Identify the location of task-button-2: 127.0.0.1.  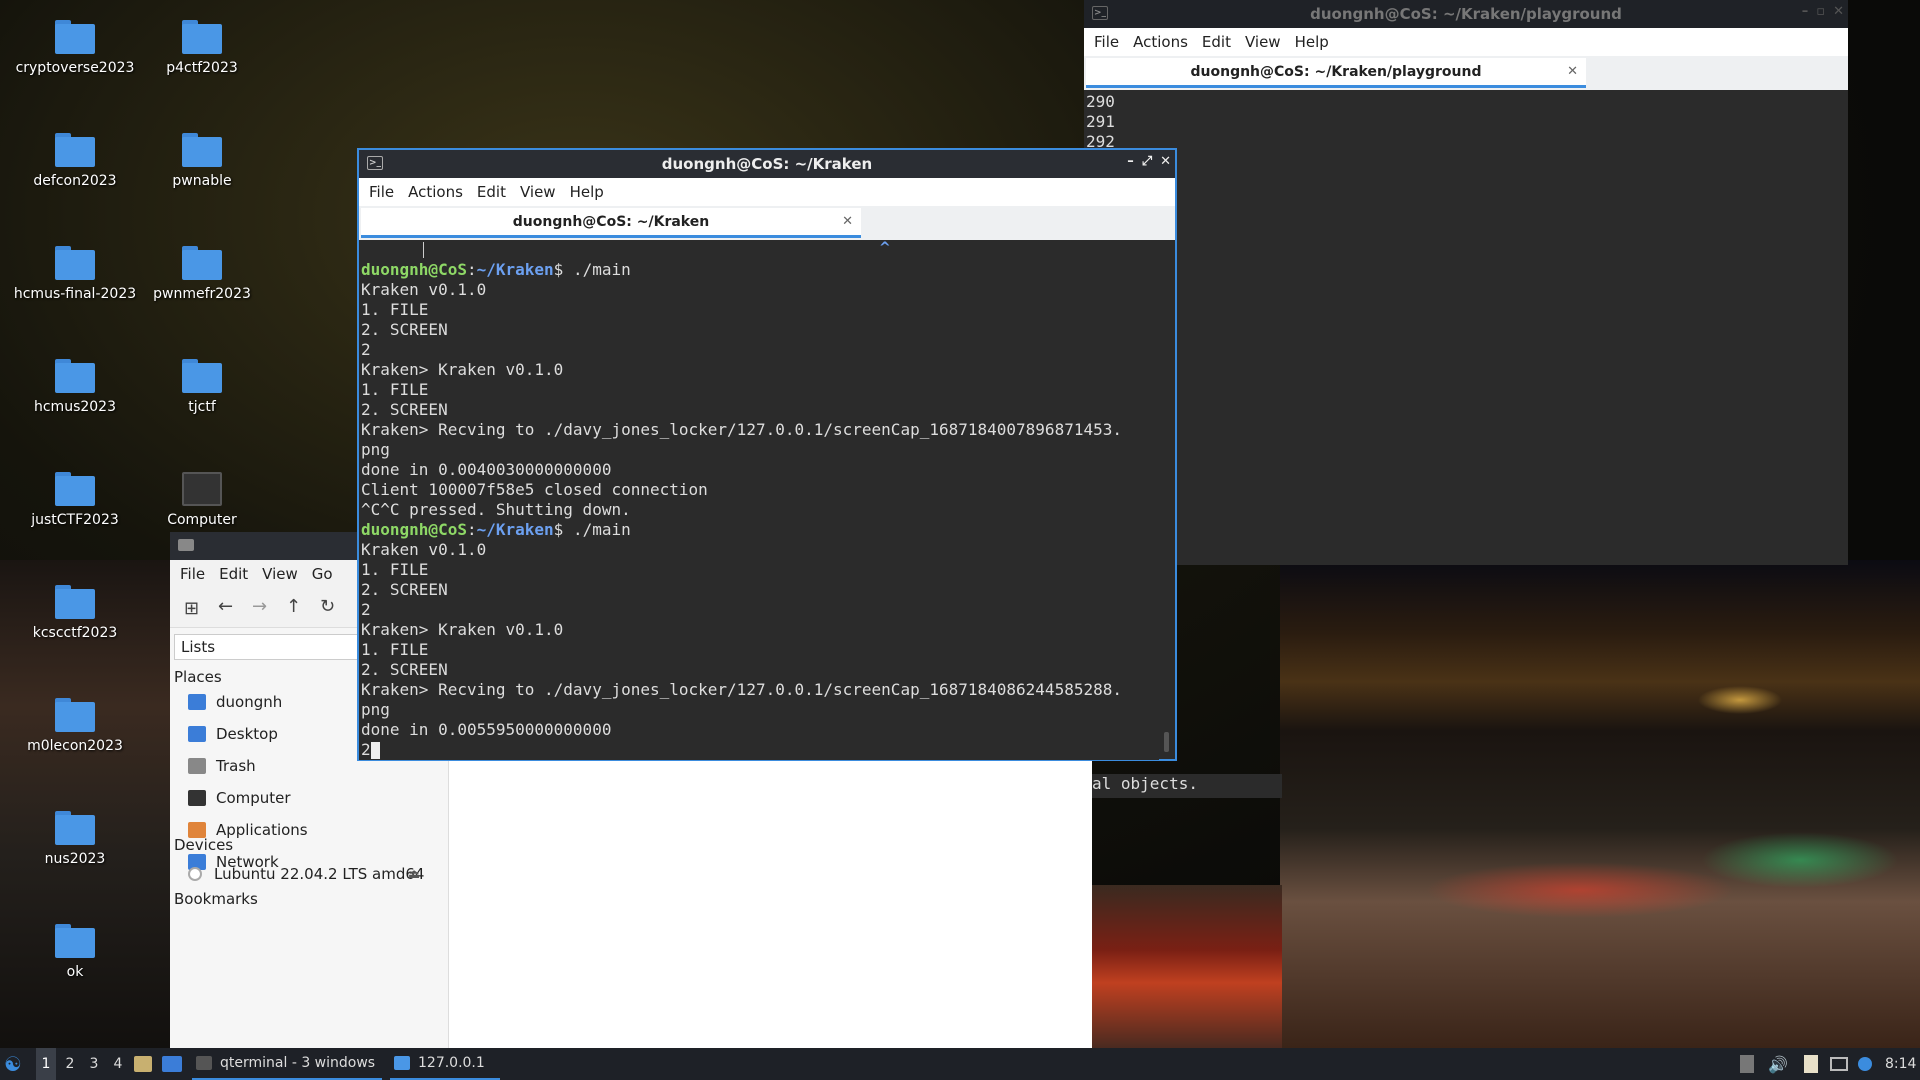
(445, 1064).